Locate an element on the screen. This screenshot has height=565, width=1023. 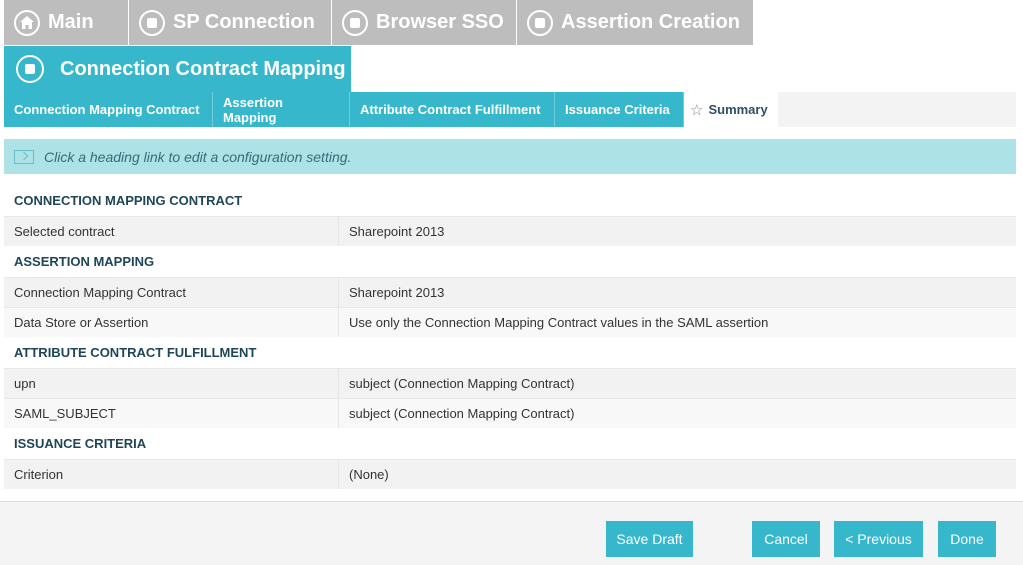
tab-label: Issuance Criteria is located at coordinates (617, 109).